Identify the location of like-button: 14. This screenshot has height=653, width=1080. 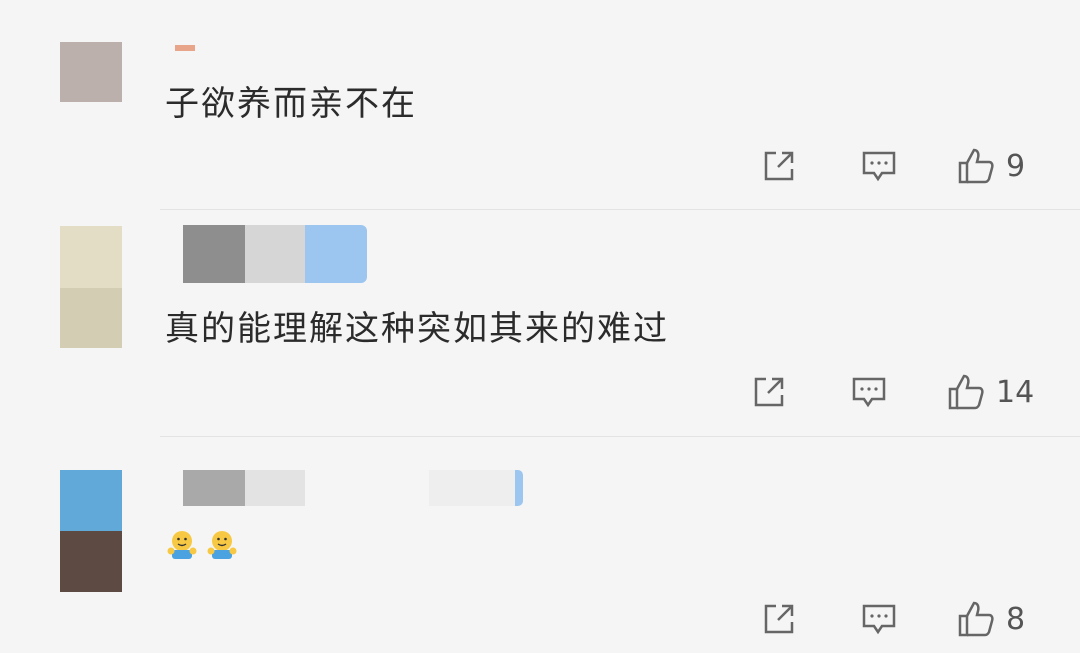
(1001, 392).